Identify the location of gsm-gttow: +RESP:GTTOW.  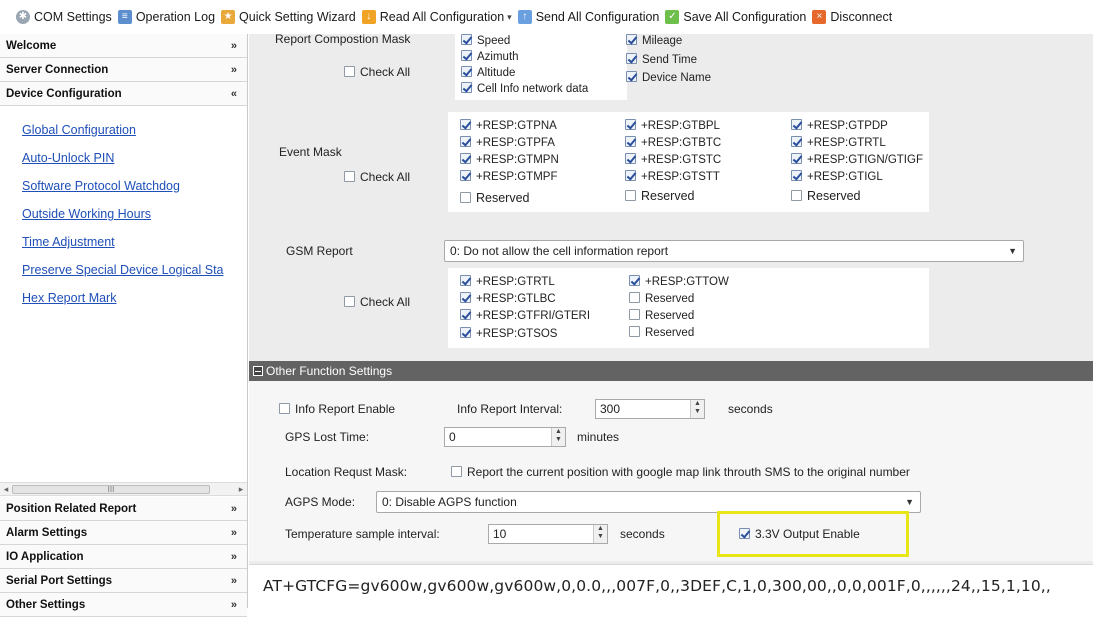
(679, 281).